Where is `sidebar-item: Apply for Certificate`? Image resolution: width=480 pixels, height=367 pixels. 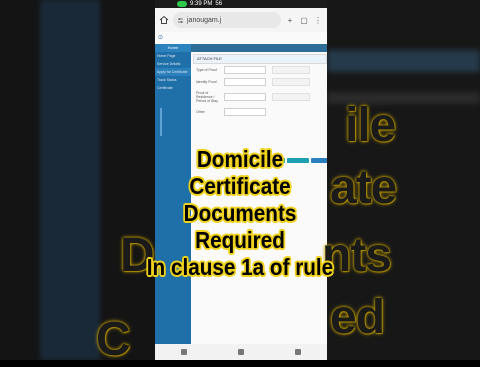
sidebar-item: Apply for Certificate is located at coordinates (173, 72).